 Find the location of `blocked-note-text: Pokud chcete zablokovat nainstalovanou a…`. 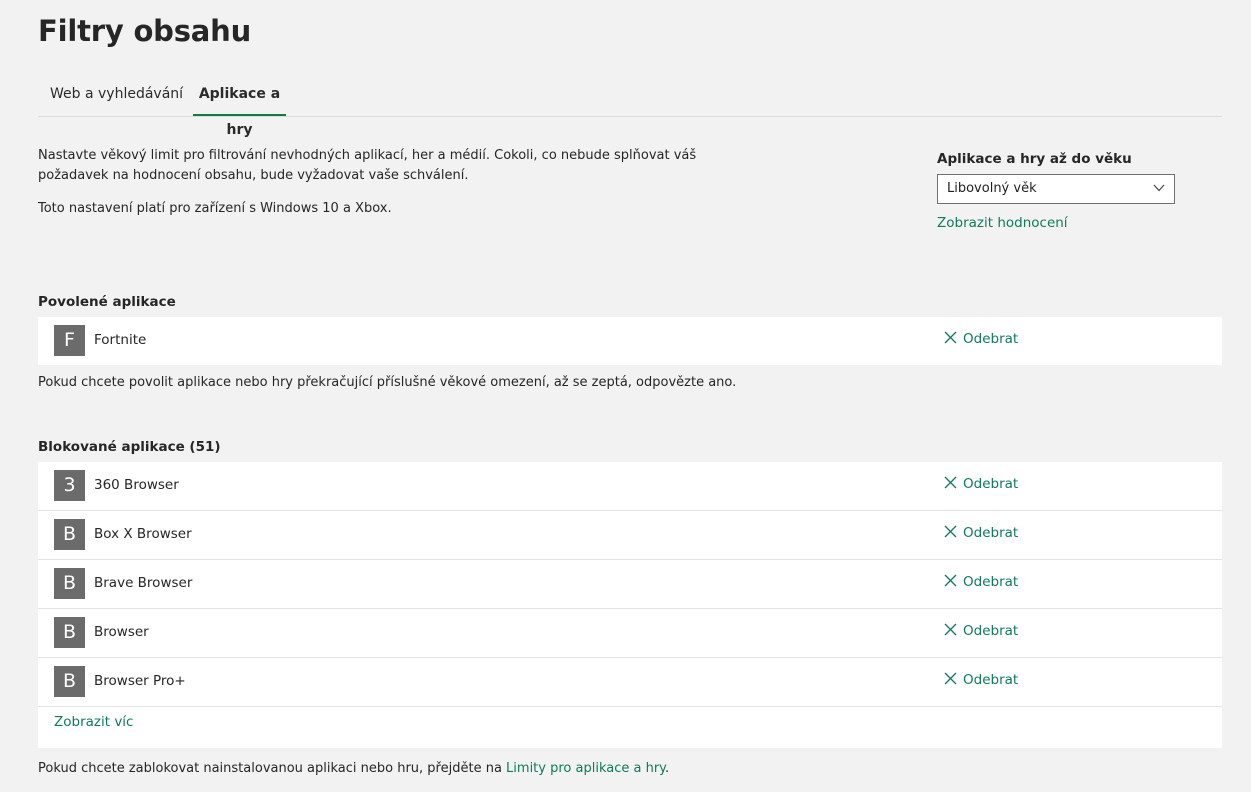

blocked-note-text: Pokud chcete zablokovat nainstalovanou a… is located at coordinates (272, 768).